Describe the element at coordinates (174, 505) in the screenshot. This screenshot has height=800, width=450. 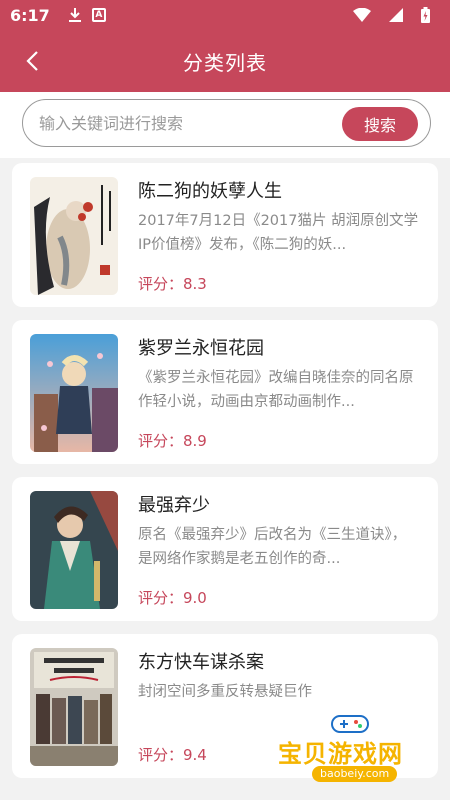
I see `book-title: 最强弃少` at that location.